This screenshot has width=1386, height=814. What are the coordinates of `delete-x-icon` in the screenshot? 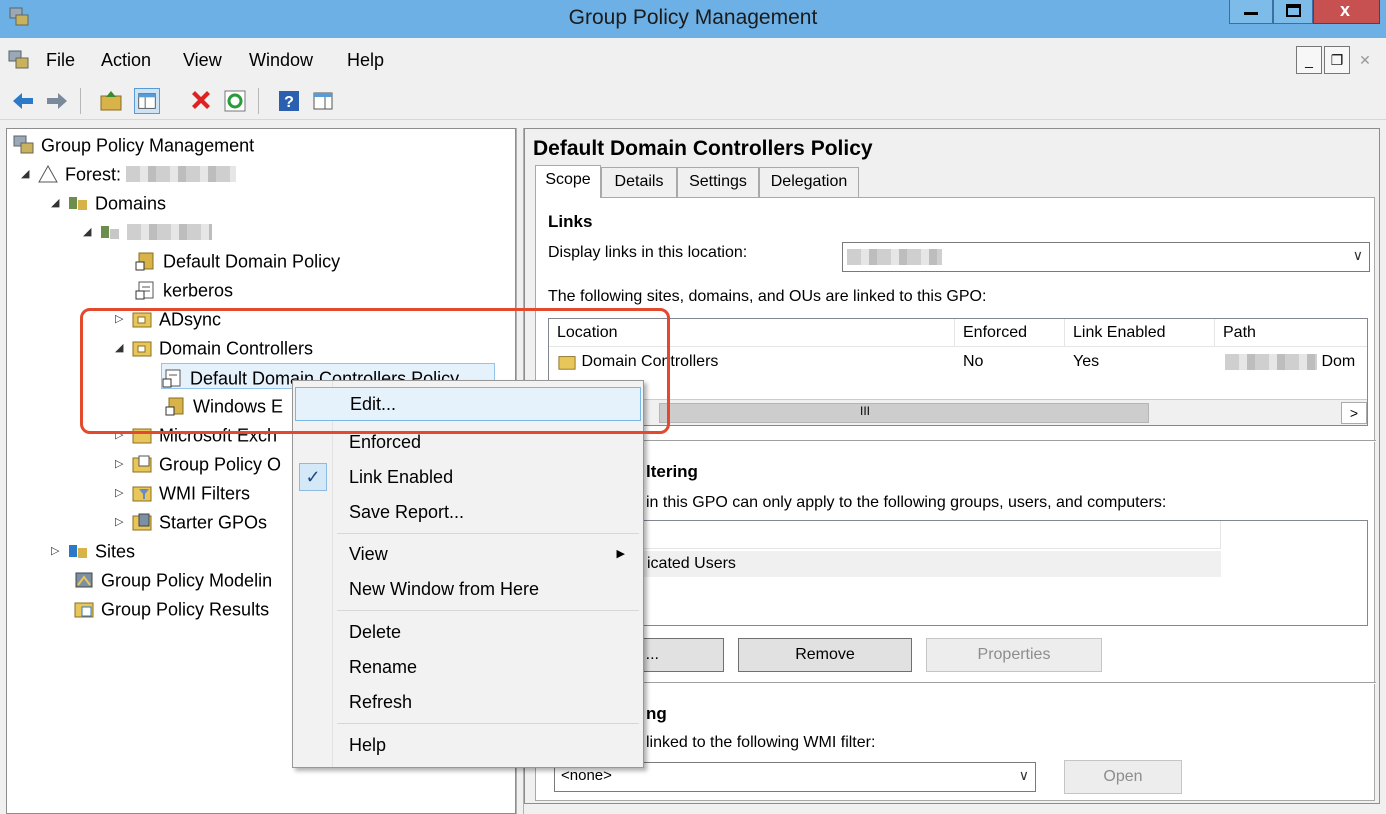 It's located at (201, 101).